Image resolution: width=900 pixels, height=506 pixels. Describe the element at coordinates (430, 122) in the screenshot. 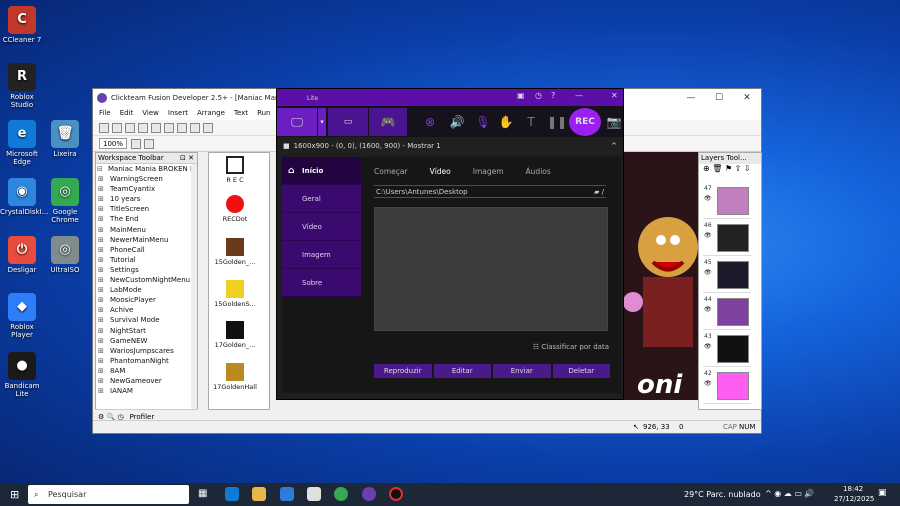

I see `webcam-off-icon: ⊗` at that location.